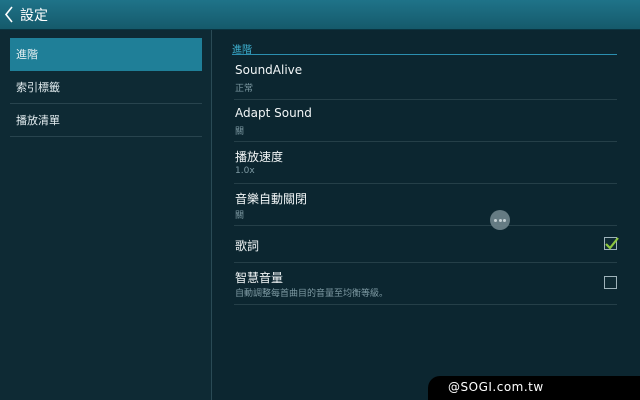  Describe the element at coordinates (259, 278) in the screenshot. I see `setting-label: 智慧音量` at that location.